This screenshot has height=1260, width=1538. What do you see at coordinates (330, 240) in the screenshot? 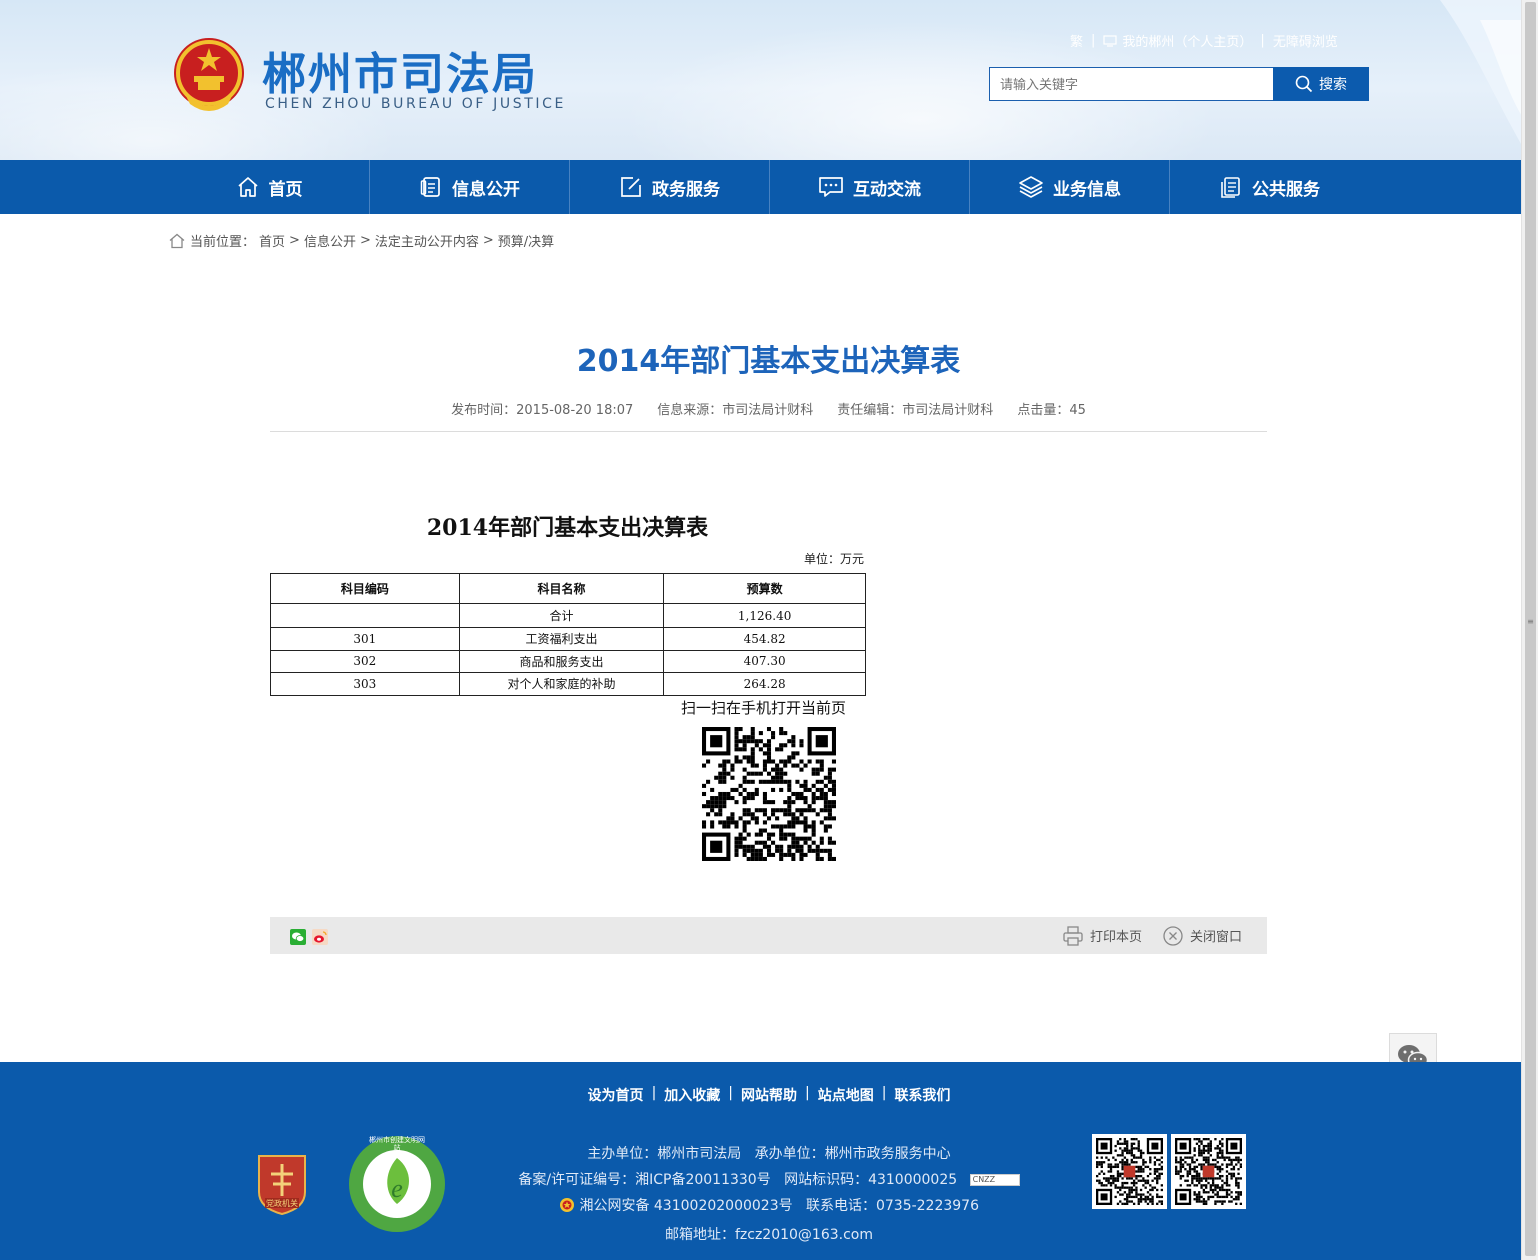
I see `breadcrumb-item: 信息公开` at bounding box center [330, 240].